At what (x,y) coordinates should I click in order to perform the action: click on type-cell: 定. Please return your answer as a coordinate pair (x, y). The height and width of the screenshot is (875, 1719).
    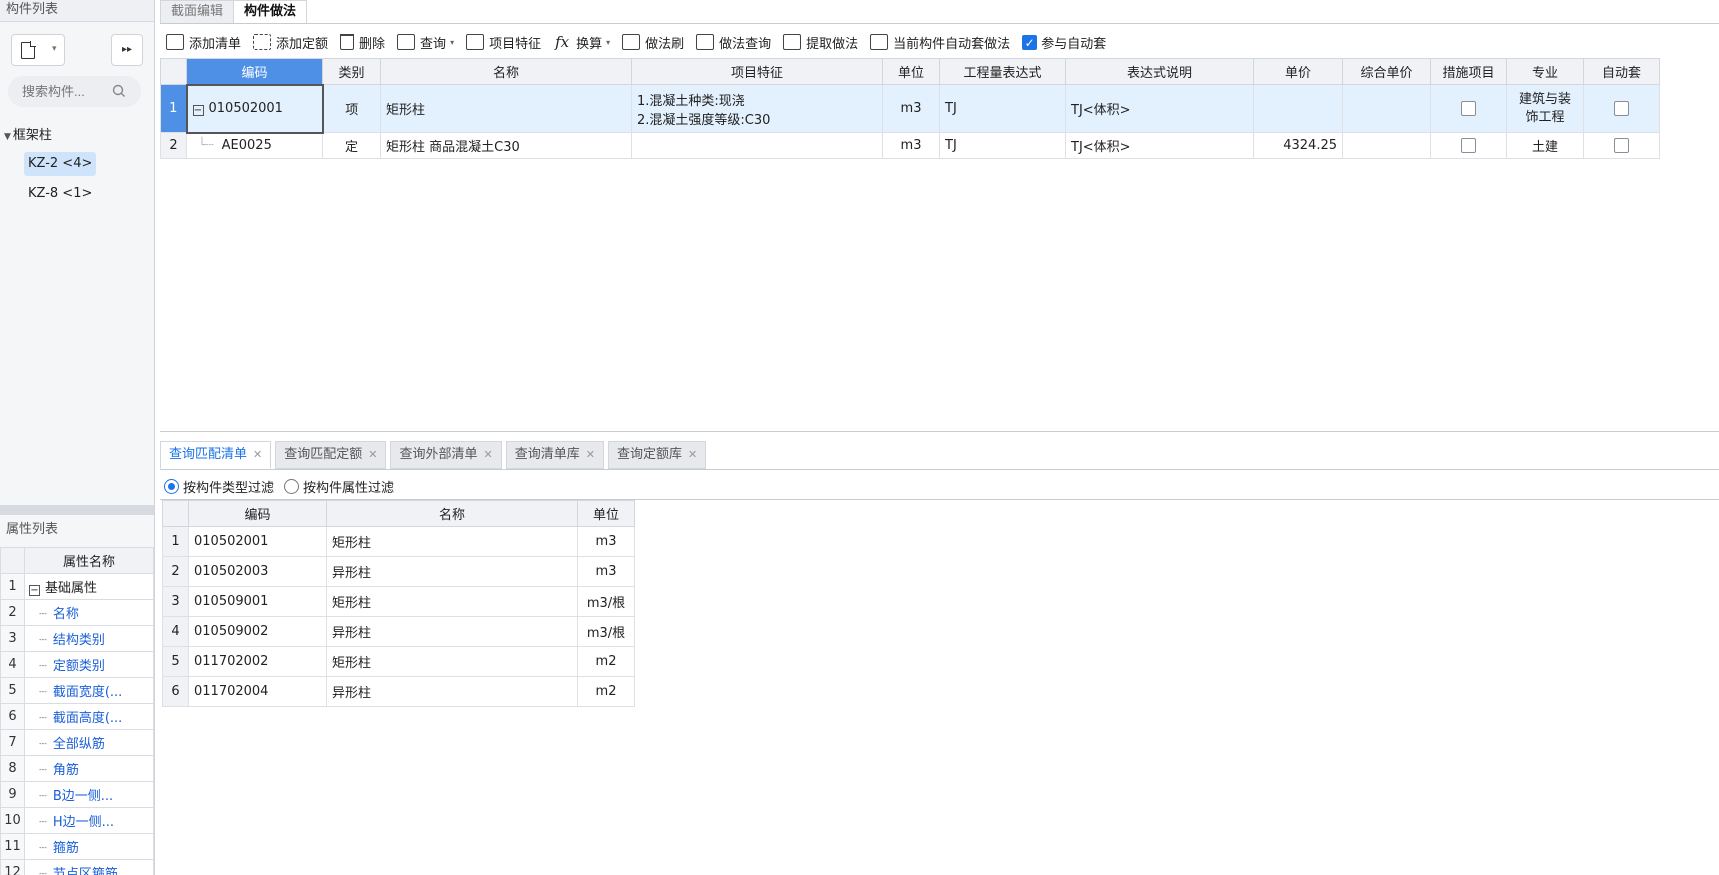
    Looking at the image, I should click on (351, 145).